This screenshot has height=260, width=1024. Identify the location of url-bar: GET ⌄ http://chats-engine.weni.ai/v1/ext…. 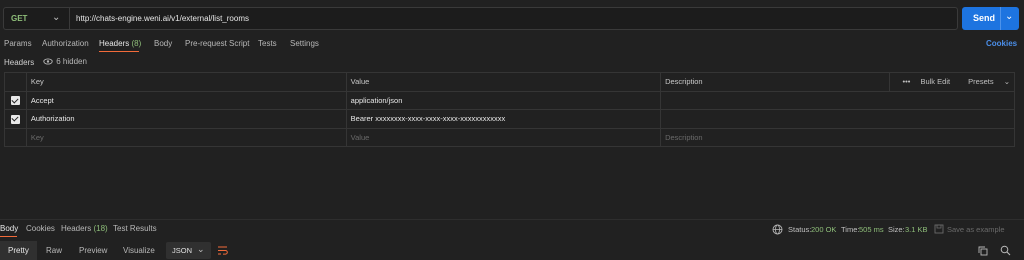
(480, 18).